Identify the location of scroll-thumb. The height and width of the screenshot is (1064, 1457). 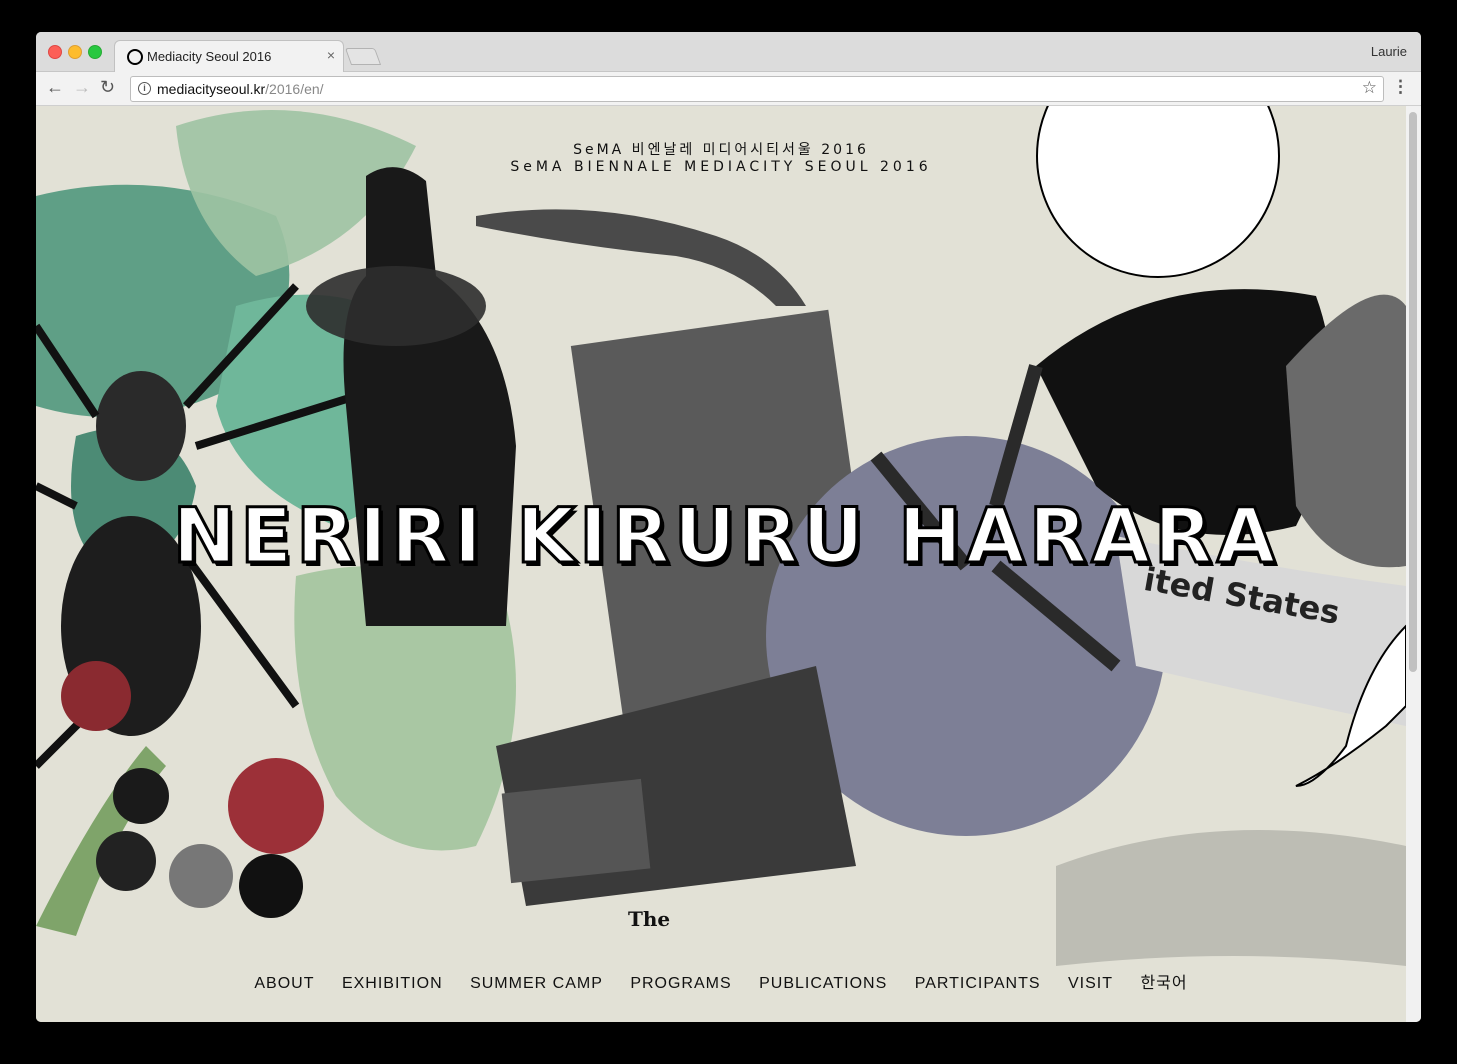
(1413, 392).